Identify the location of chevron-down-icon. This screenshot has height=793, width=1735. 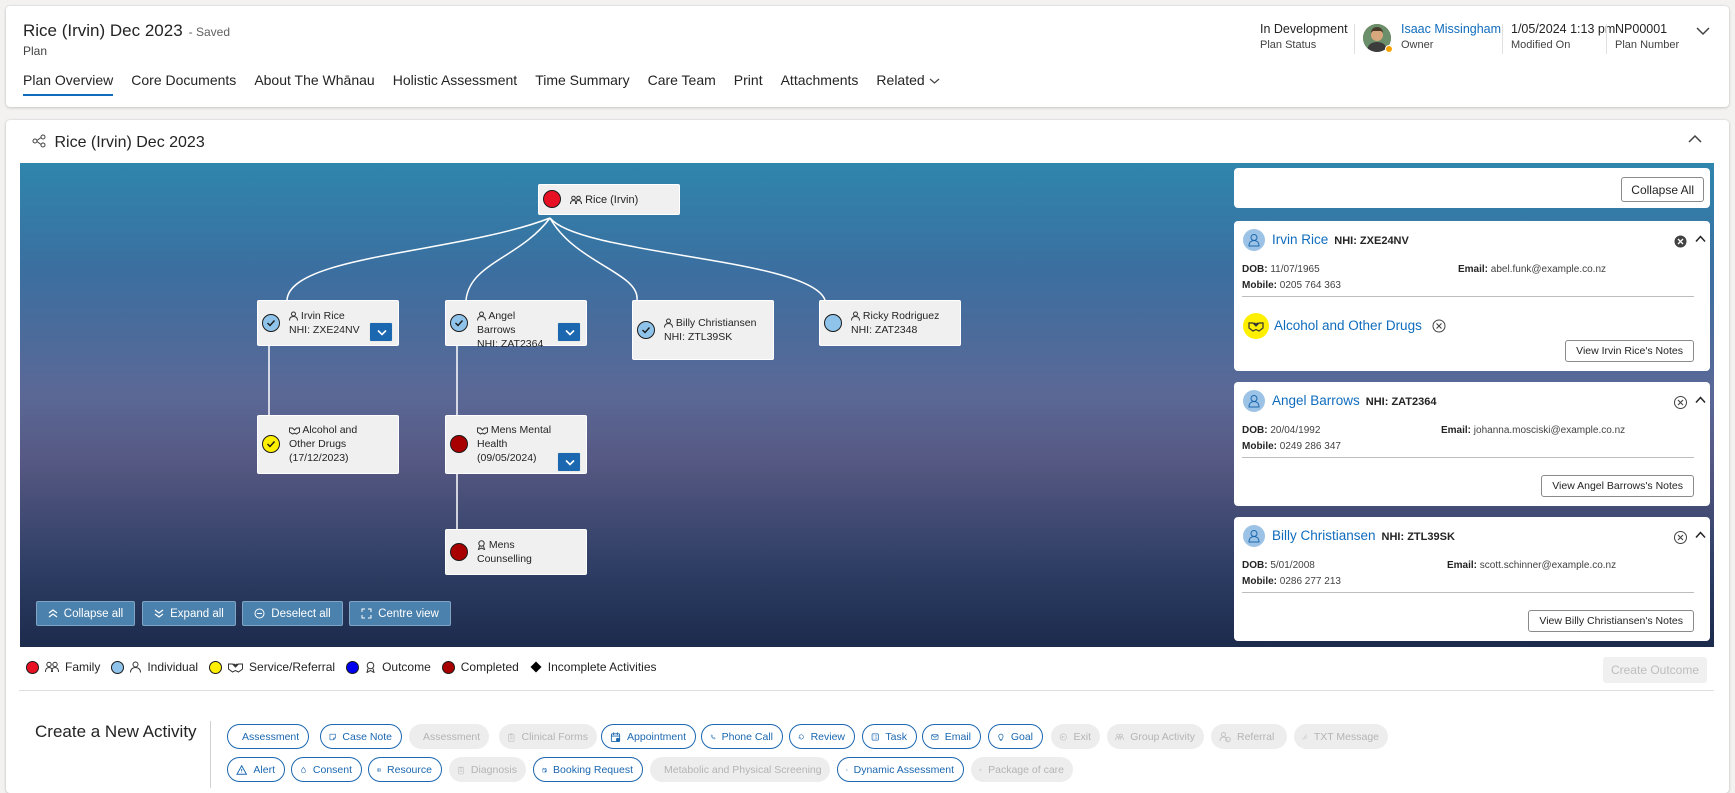
(1703, 31).